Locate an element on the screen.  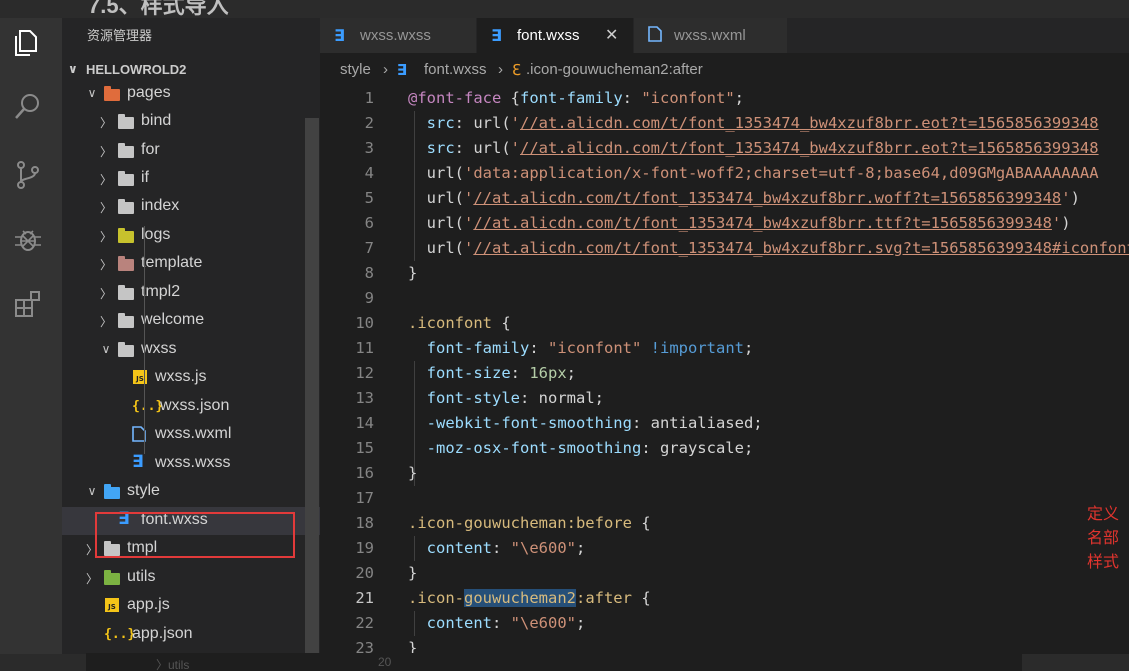
code-token: font-family is located at coordinates (571, 98).